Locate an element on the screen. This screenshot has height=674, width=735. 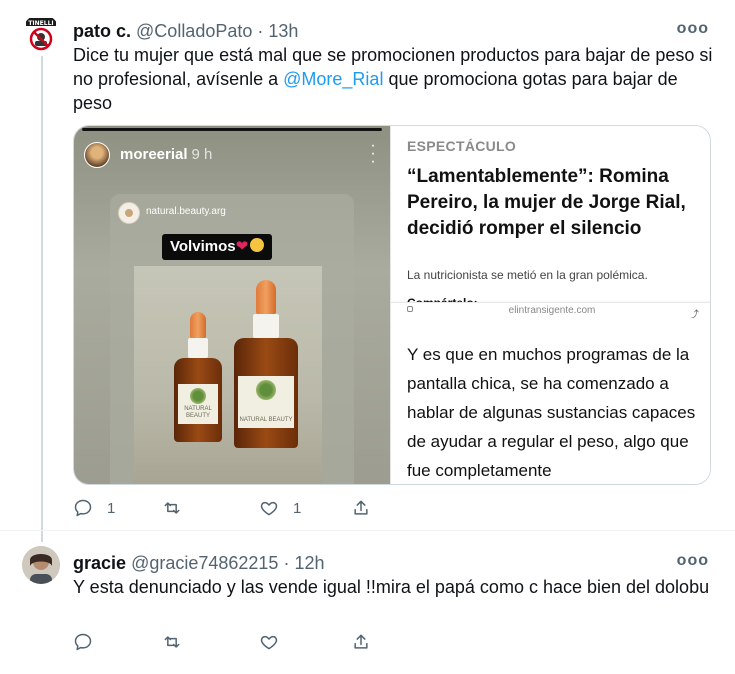
thread-connector-line is located at coordinates (42, 299).